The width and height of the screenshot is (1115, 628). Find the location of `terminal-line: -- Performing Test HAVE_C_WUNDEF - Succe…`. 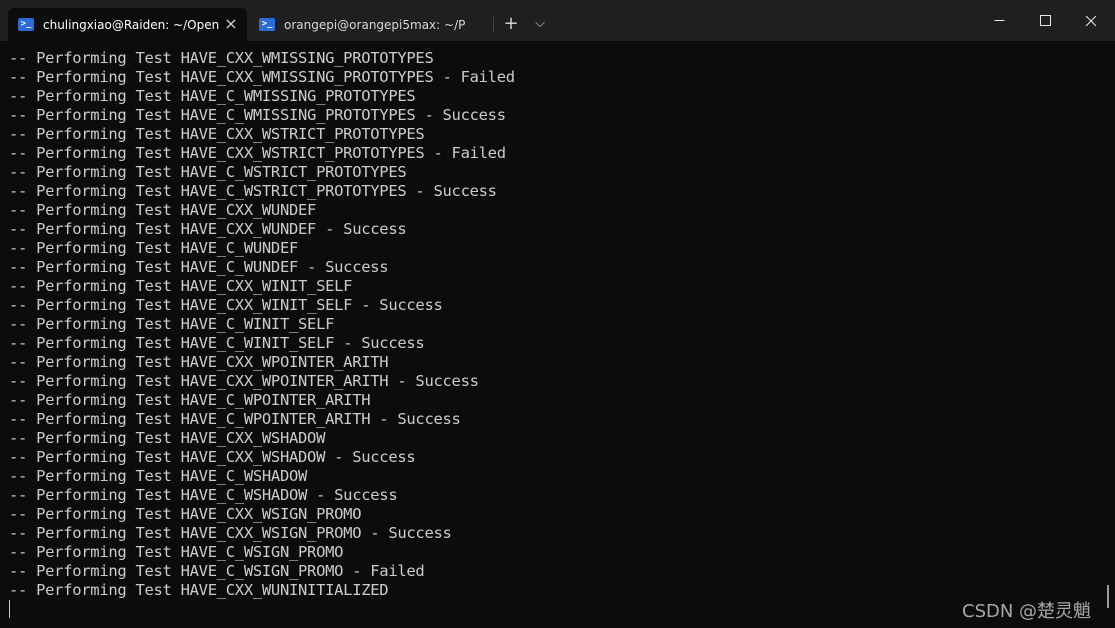

terminal-line: -- Performing Test HAVE_C_WUNDEF - Succe… is located at coordinates (199, 267).